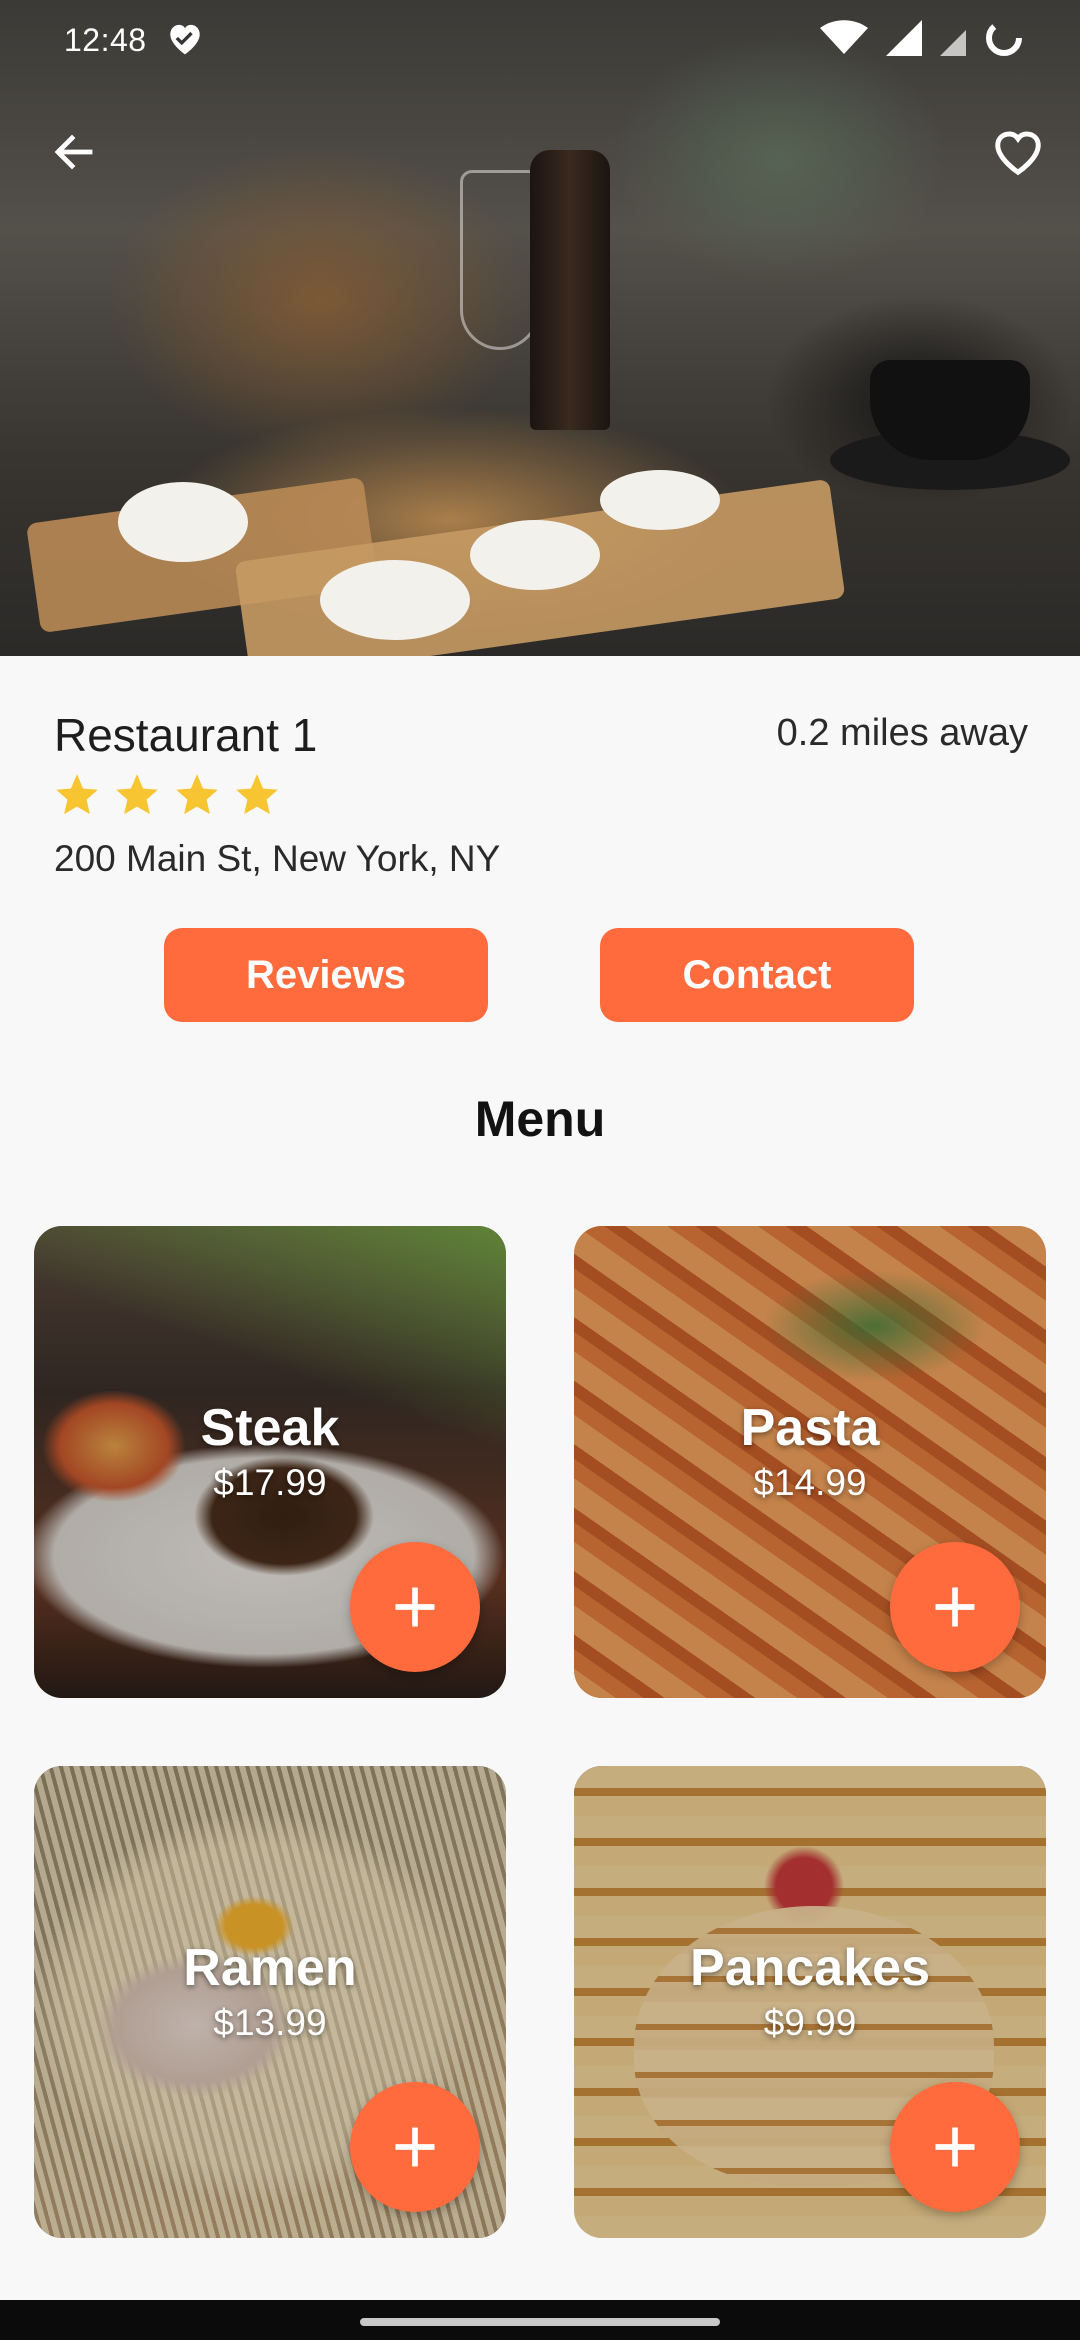 The height and width of the screenshot is (2340, 1080). What do you see at coordinates (186, 735) in the screenshot?
I see `restaurant-name: Restaurant 1` at bounding box center [186, 735].